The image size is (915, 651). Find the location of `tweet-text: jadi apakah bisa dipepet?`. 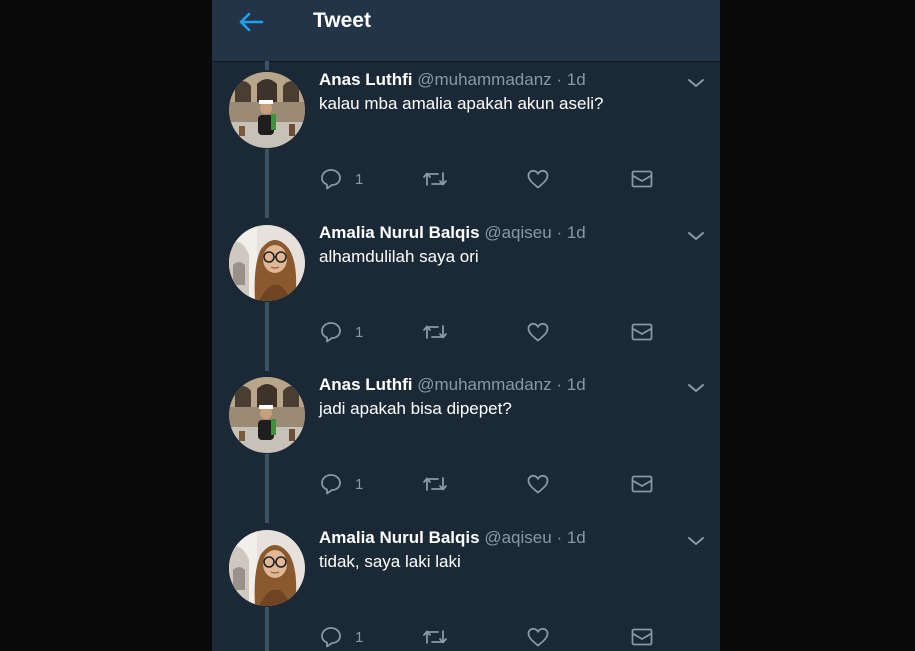

tweet-text: jadi apakah bisa dipepet? is located at coordinates (415, 408).